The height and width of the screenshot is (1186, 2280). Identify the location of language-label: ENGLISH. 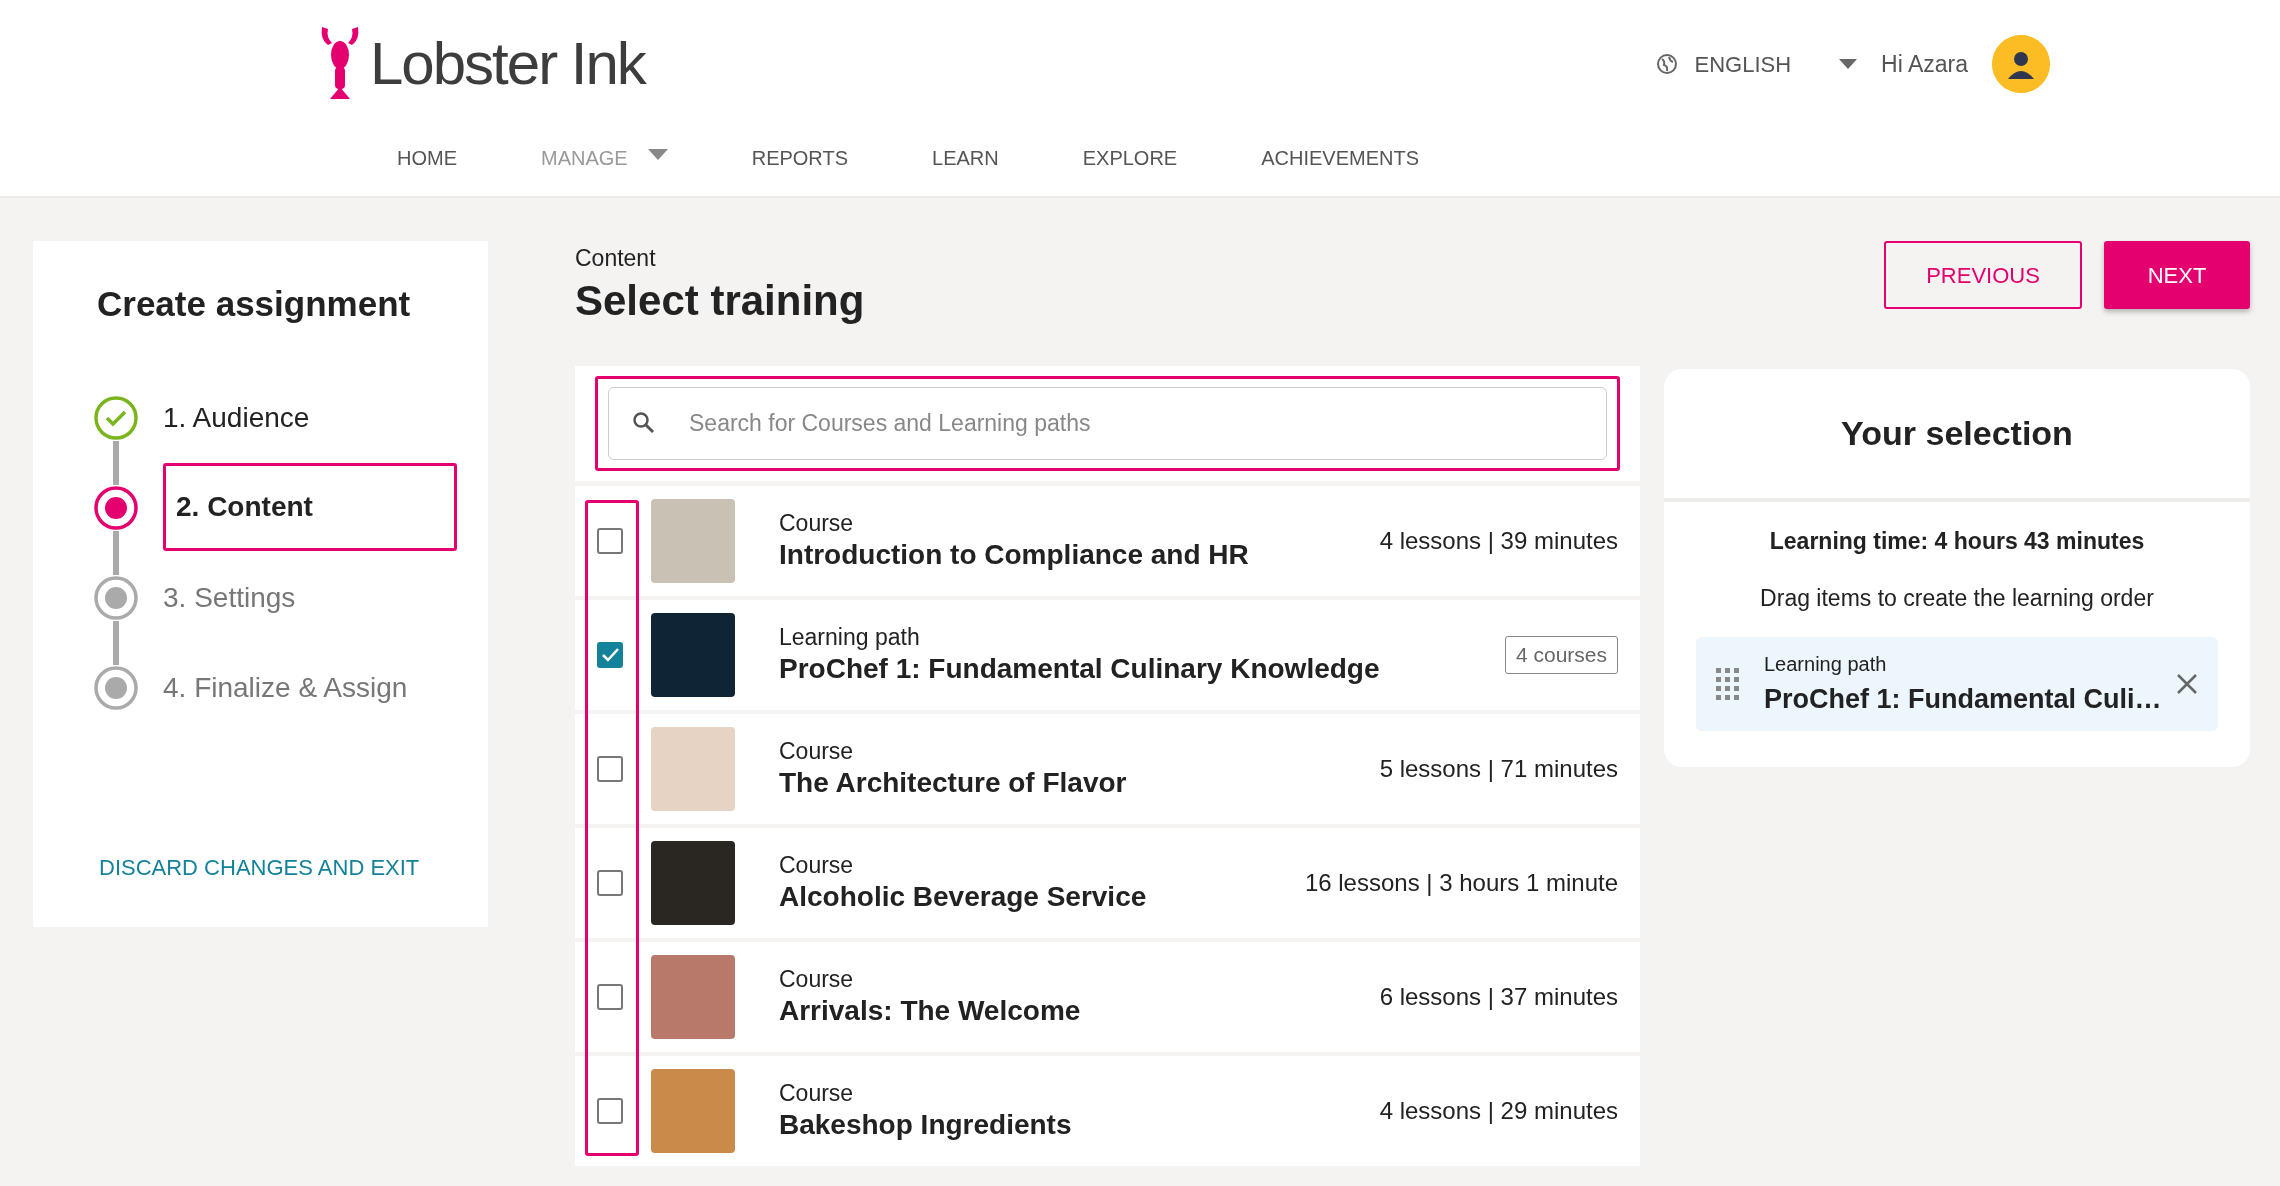
(1743, 64).